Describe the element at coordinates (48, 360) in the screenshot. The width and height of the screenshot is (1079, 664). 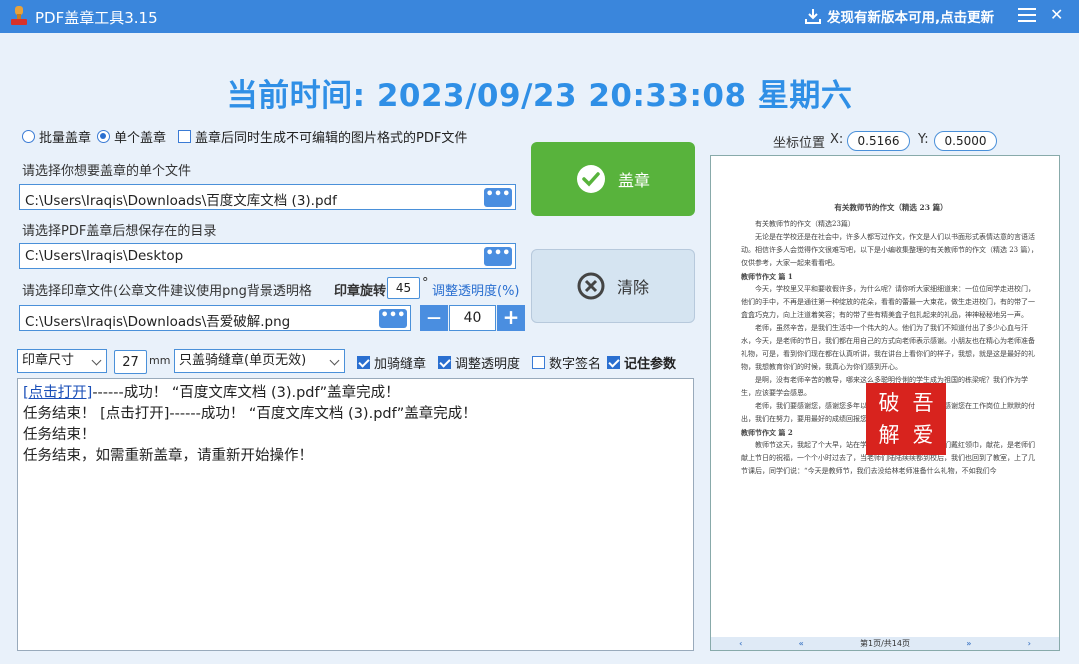
I see `stamp-size-select-value: 印章尺寸` at that location.